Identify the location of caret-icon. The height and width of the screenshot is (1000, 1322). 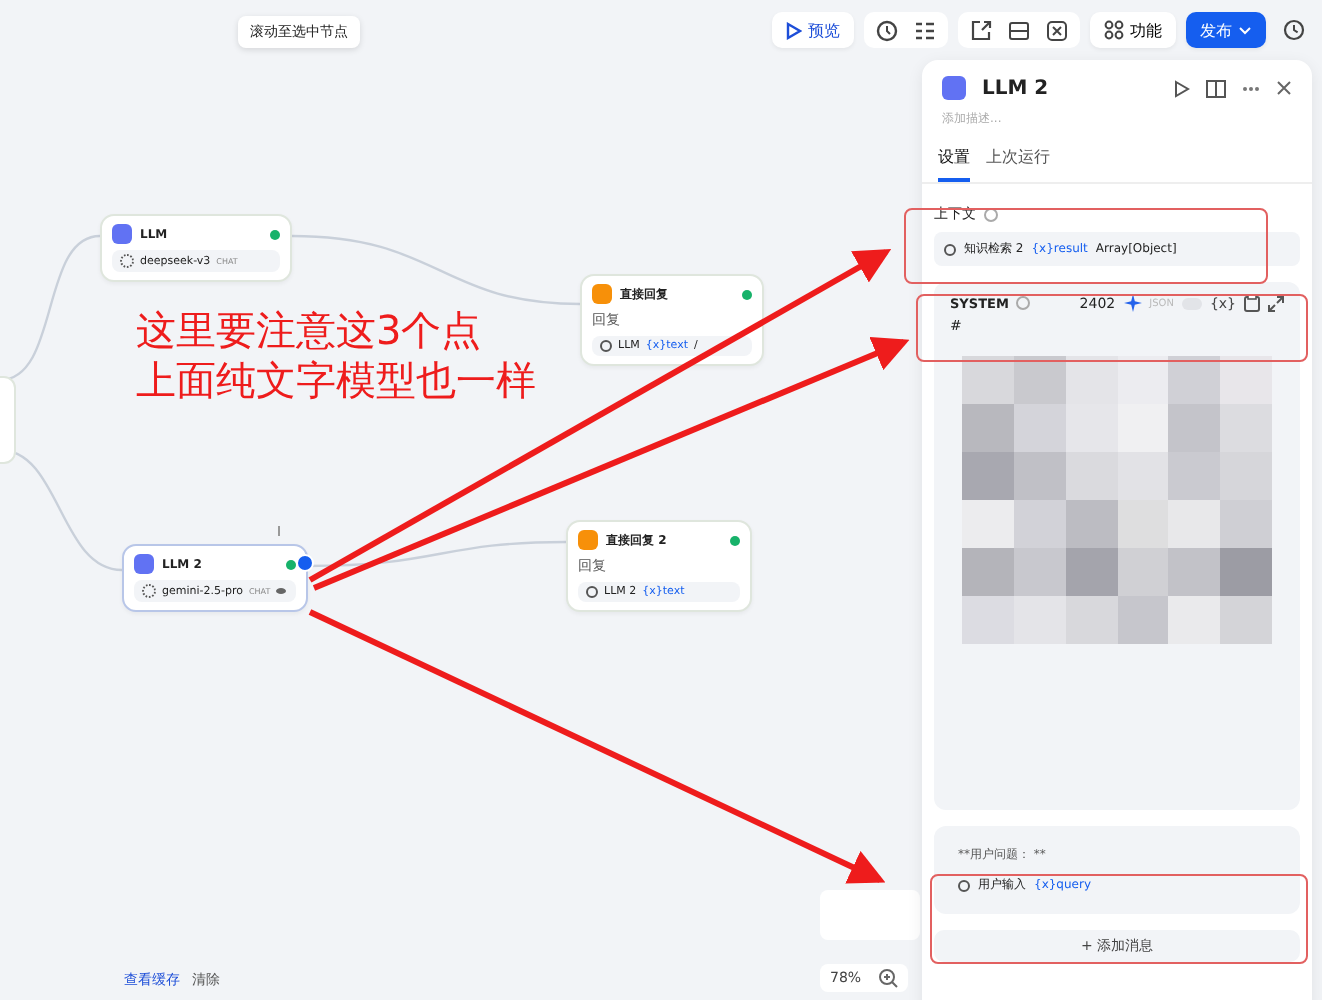
(1245, 30).